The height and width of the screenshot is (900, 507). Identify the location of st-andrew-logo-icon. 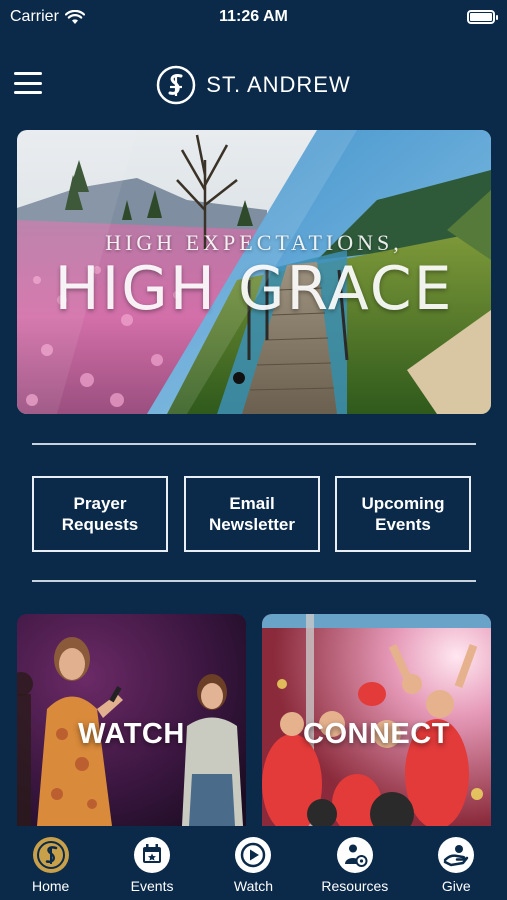
(176, 85).